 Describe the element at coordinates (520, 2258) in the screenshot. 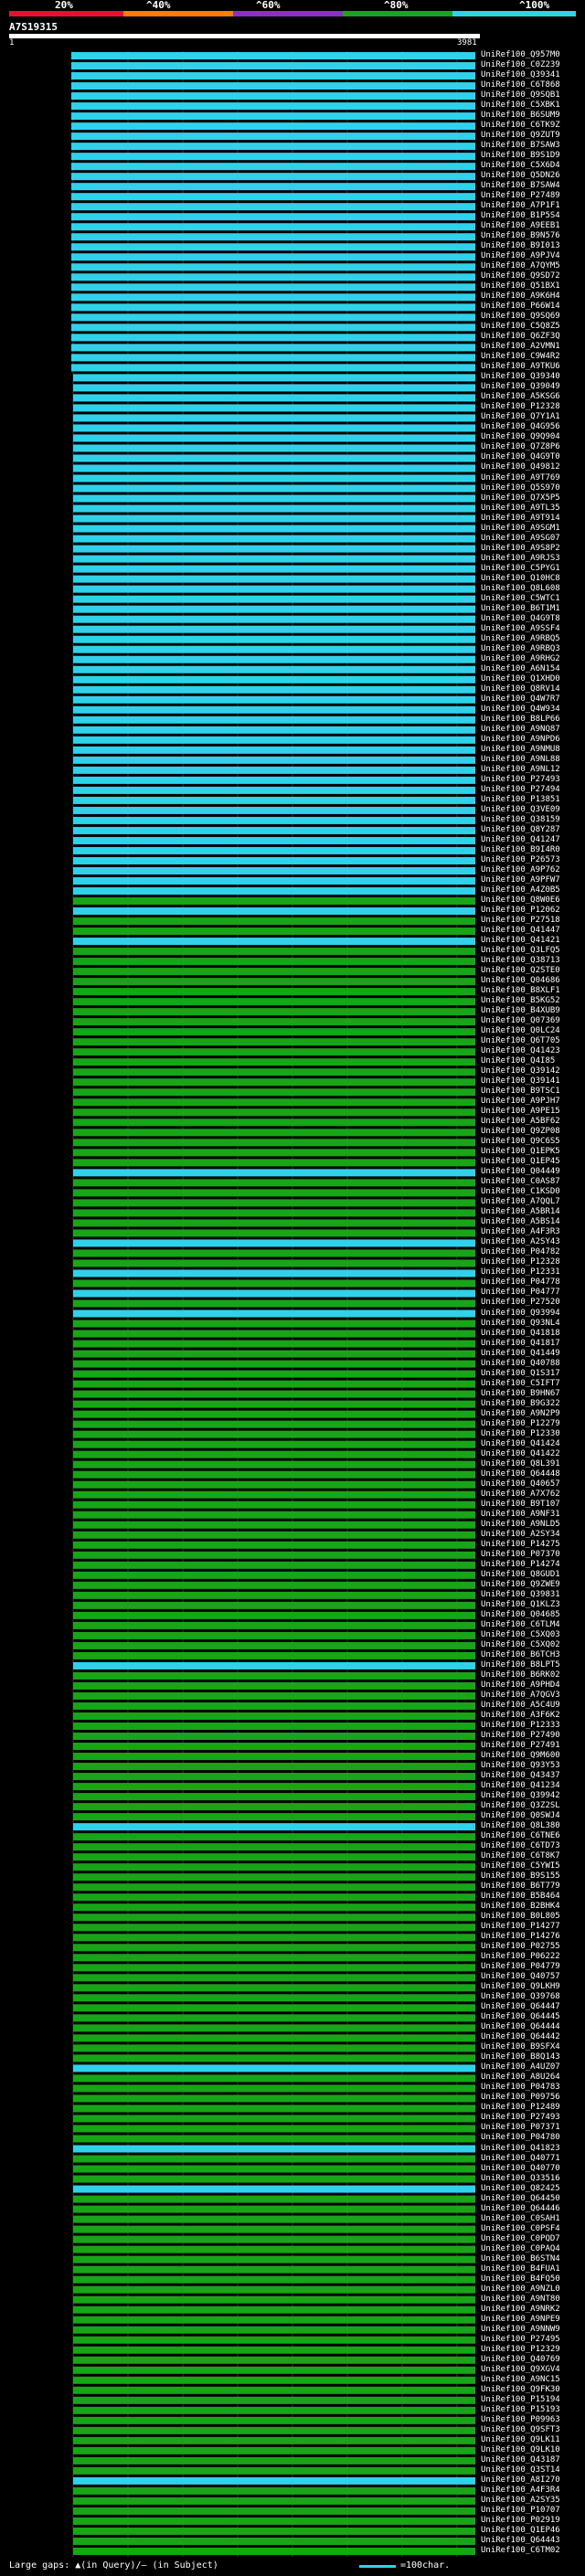

I see `hit-label: UniRef100_B6STN4` at that location.